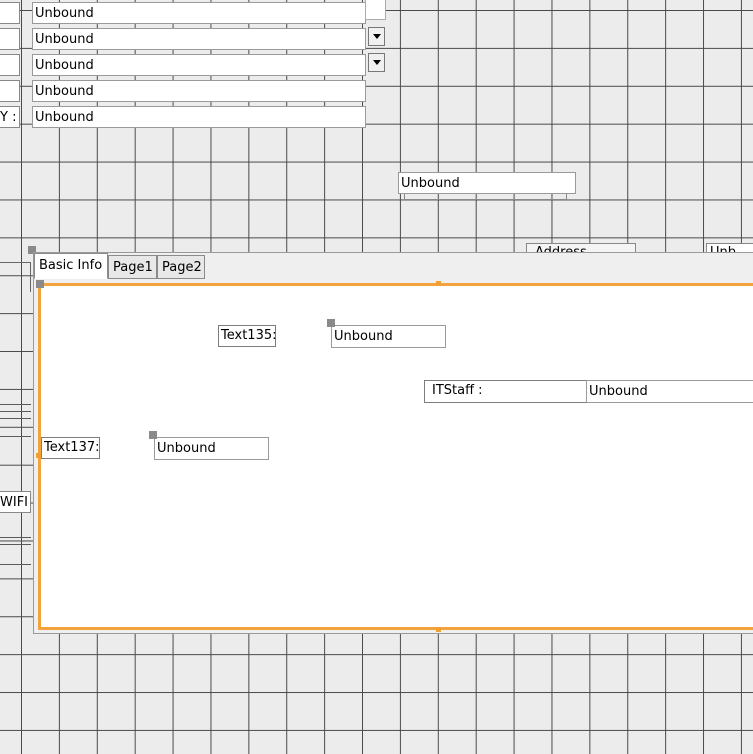 This screenshot has height=754, width=753. I want to click on page-move-handle, so click(40, 284).